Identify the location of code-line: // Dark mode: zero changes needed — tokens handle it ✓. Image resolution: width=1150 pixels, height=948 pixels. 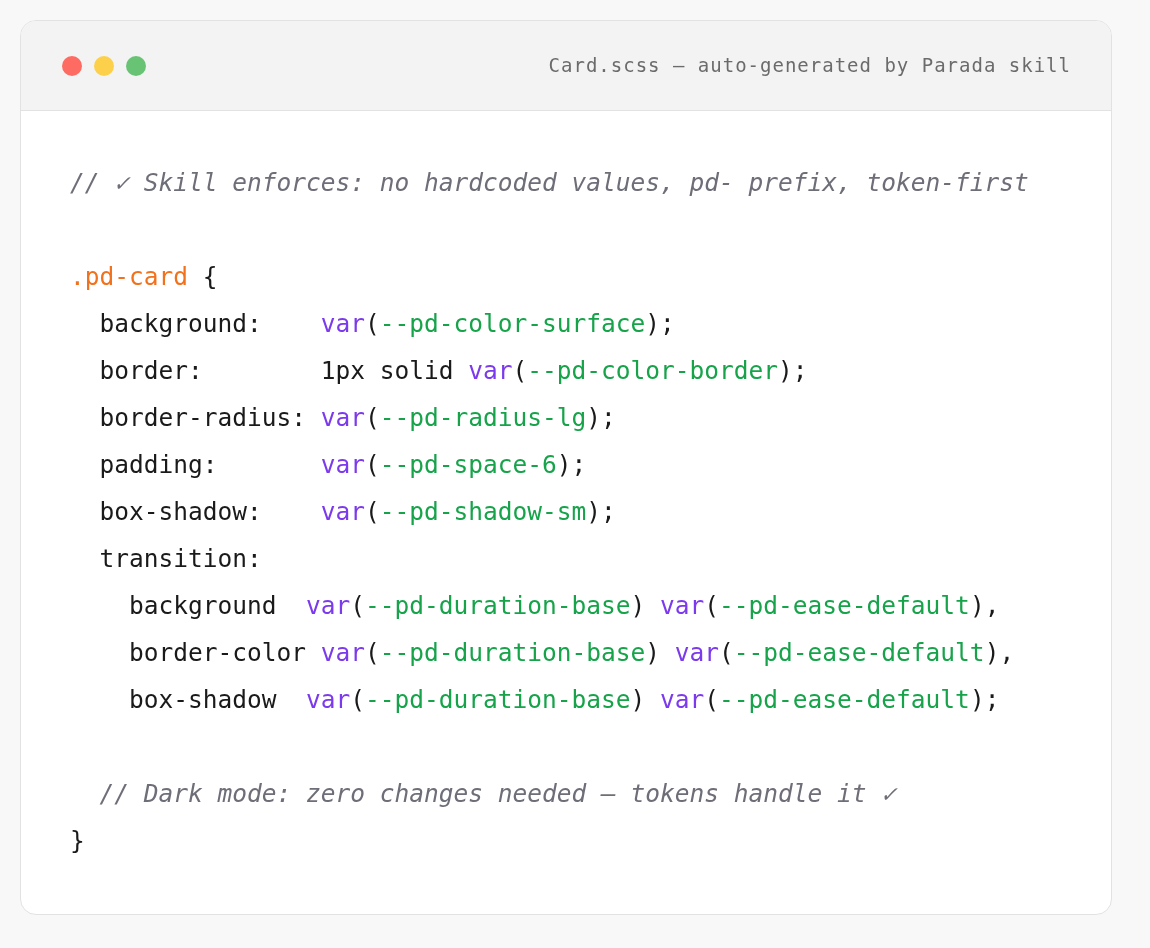
(497, 793).